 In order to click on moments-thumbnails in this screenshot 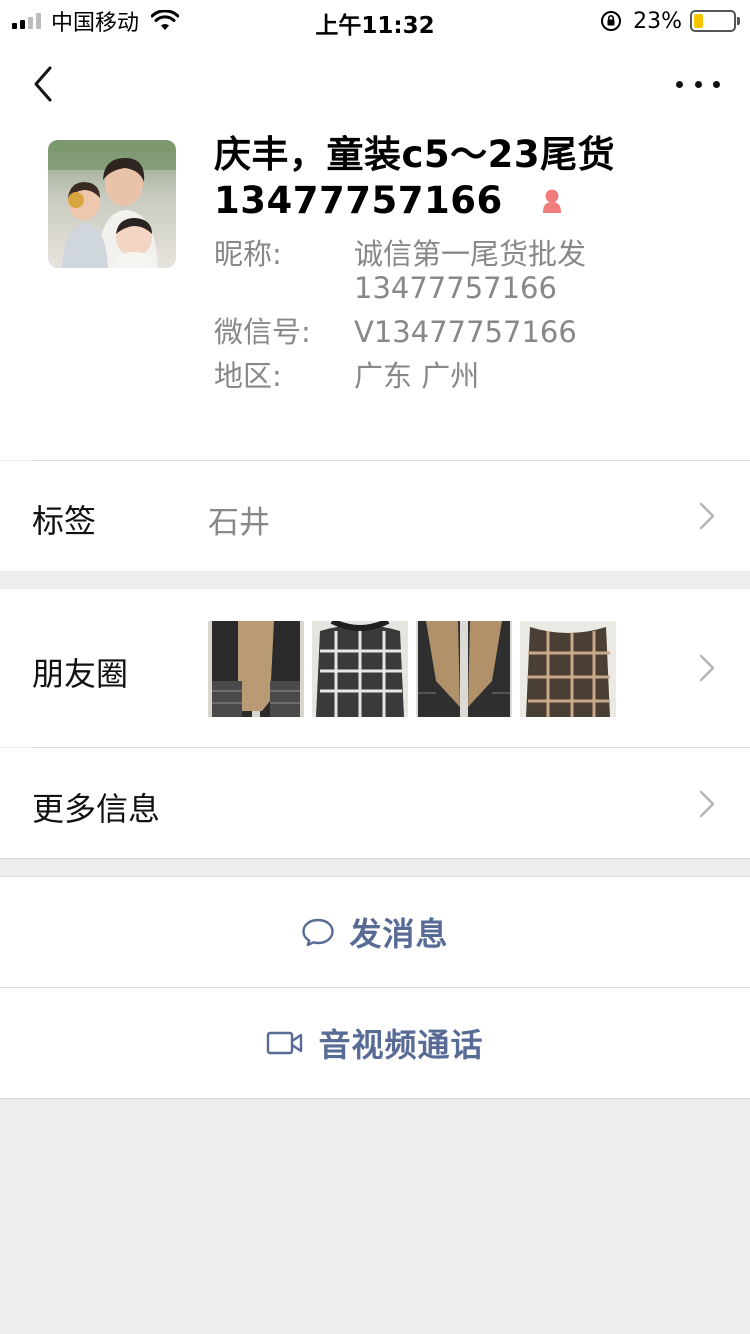, I will do `click(412, 669)`.